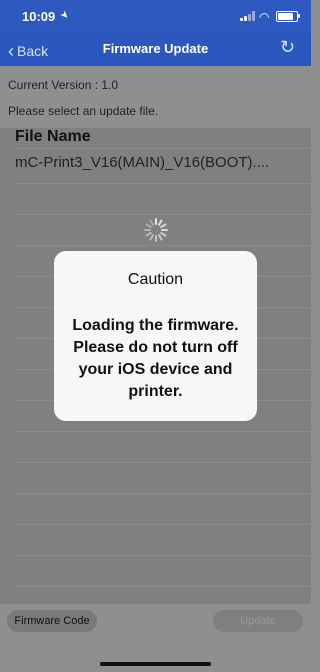 The image size is (320, 672). I want to click on navigation-bar: ‹ Back Firmware Update ↻, so click(155, 49).